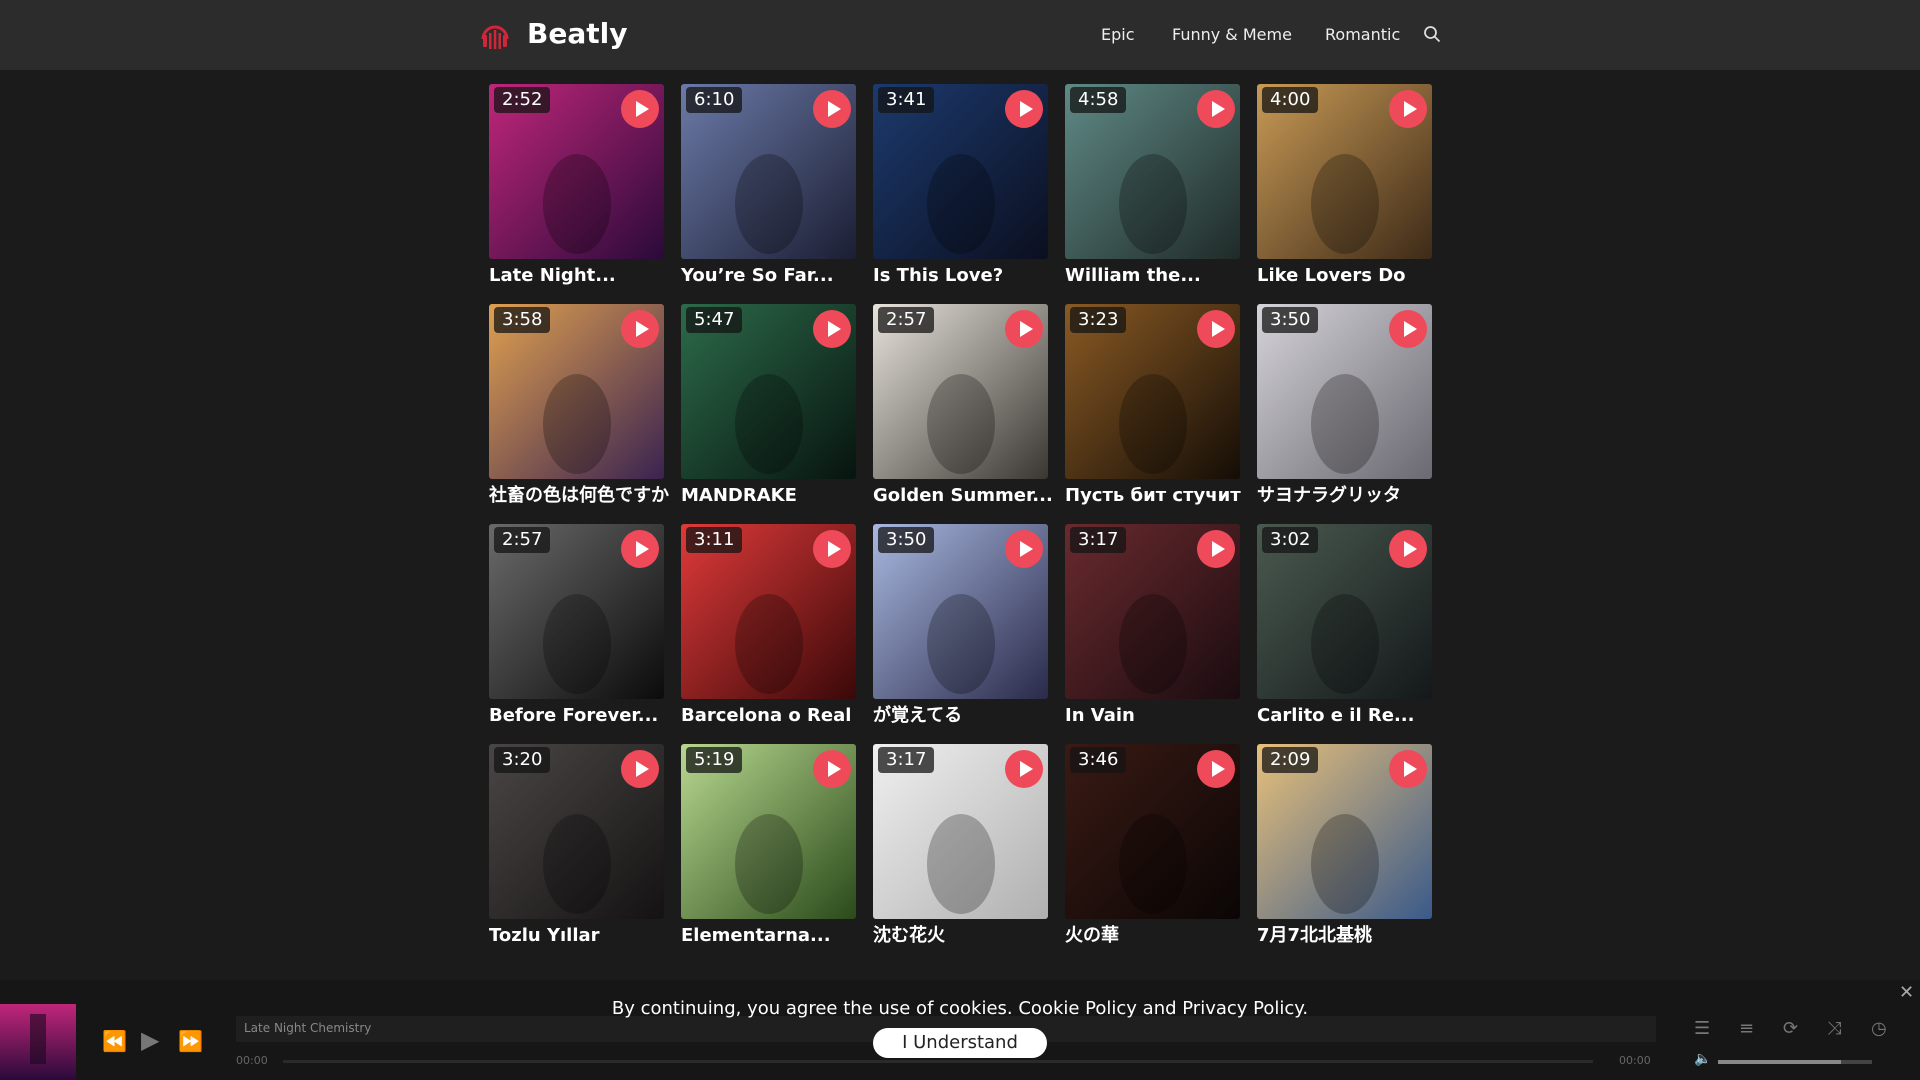 The width and height of the screenshot is (1920, 1080). I want to click on track-title: Is This Love?, so click(968, 276).